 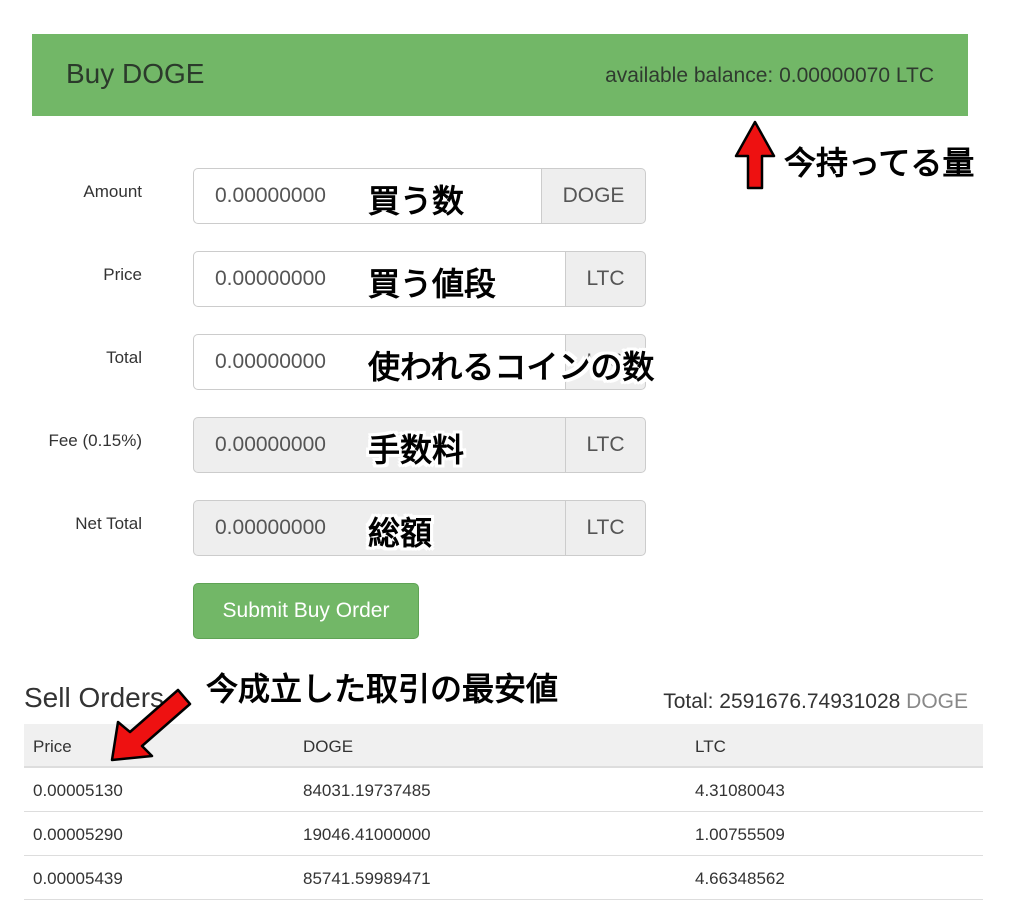 I want to click on available-balance: available balance: 0.00000070 LTC, so click(x=769, y=76).